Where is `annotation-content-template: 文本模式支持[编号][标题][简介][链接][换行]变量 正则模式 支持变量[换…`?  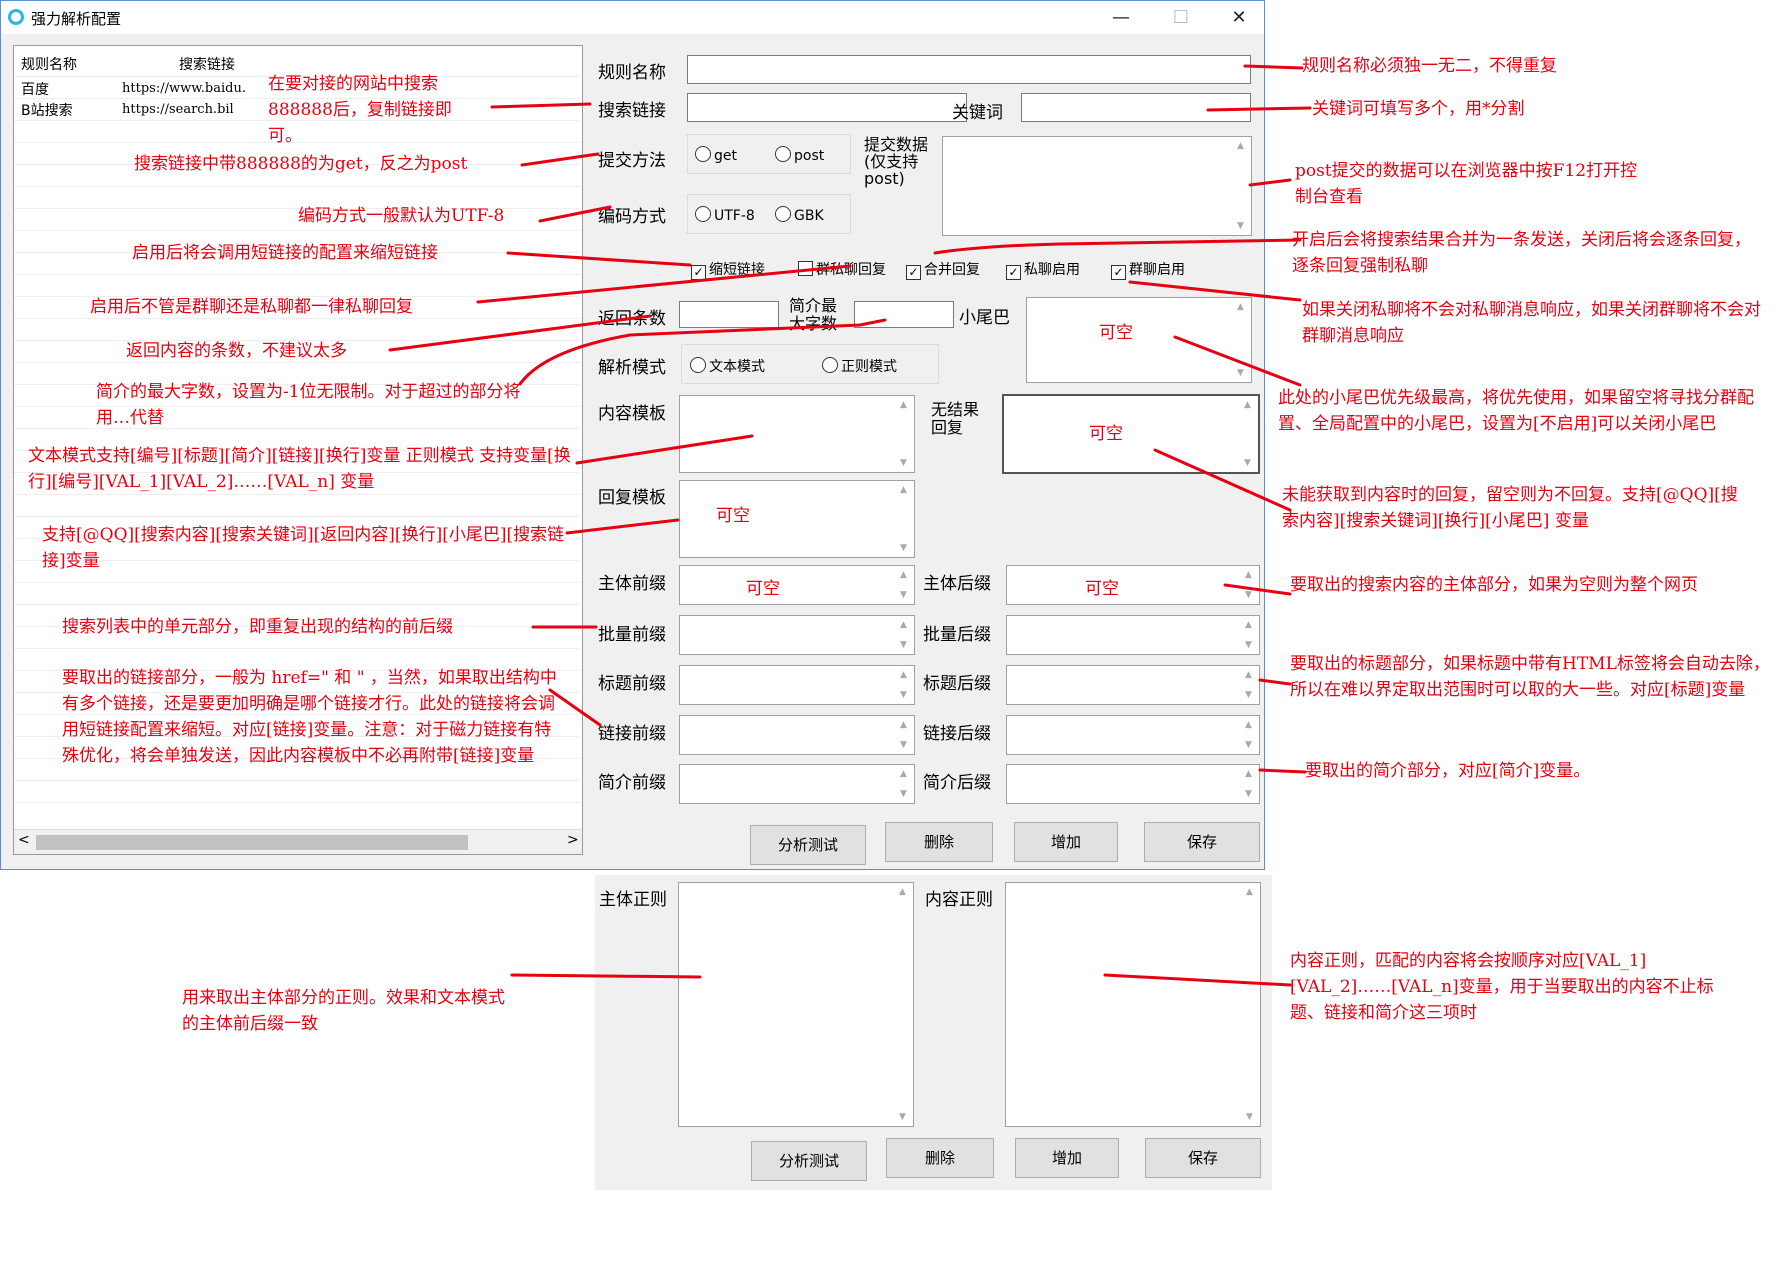 annotation-content-template: 文本模式支持[编号][标题][简介][链接][换行]变量 正则模式 支持变量[换… is located at coordinates (299, 469).